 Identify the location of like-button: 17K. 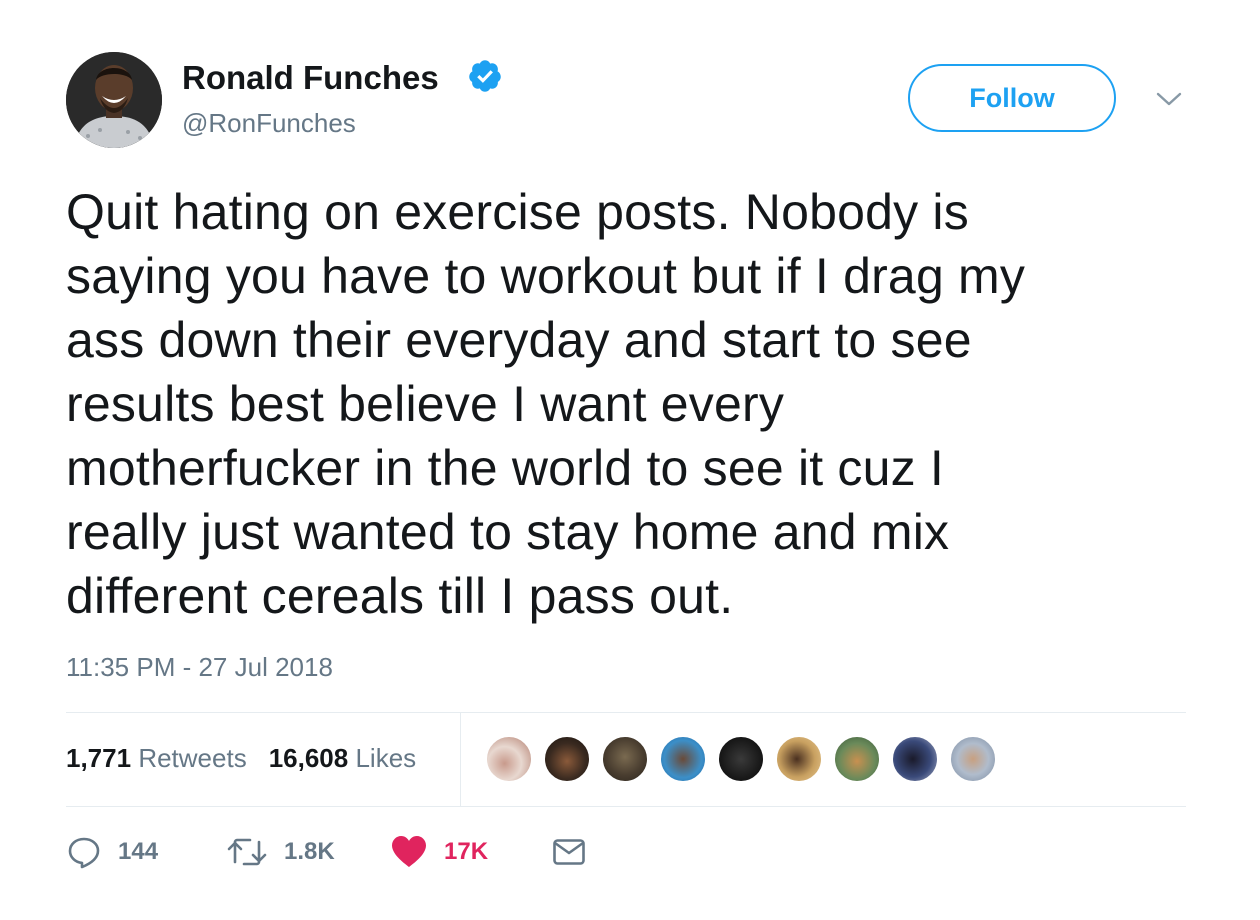
(439, 852).